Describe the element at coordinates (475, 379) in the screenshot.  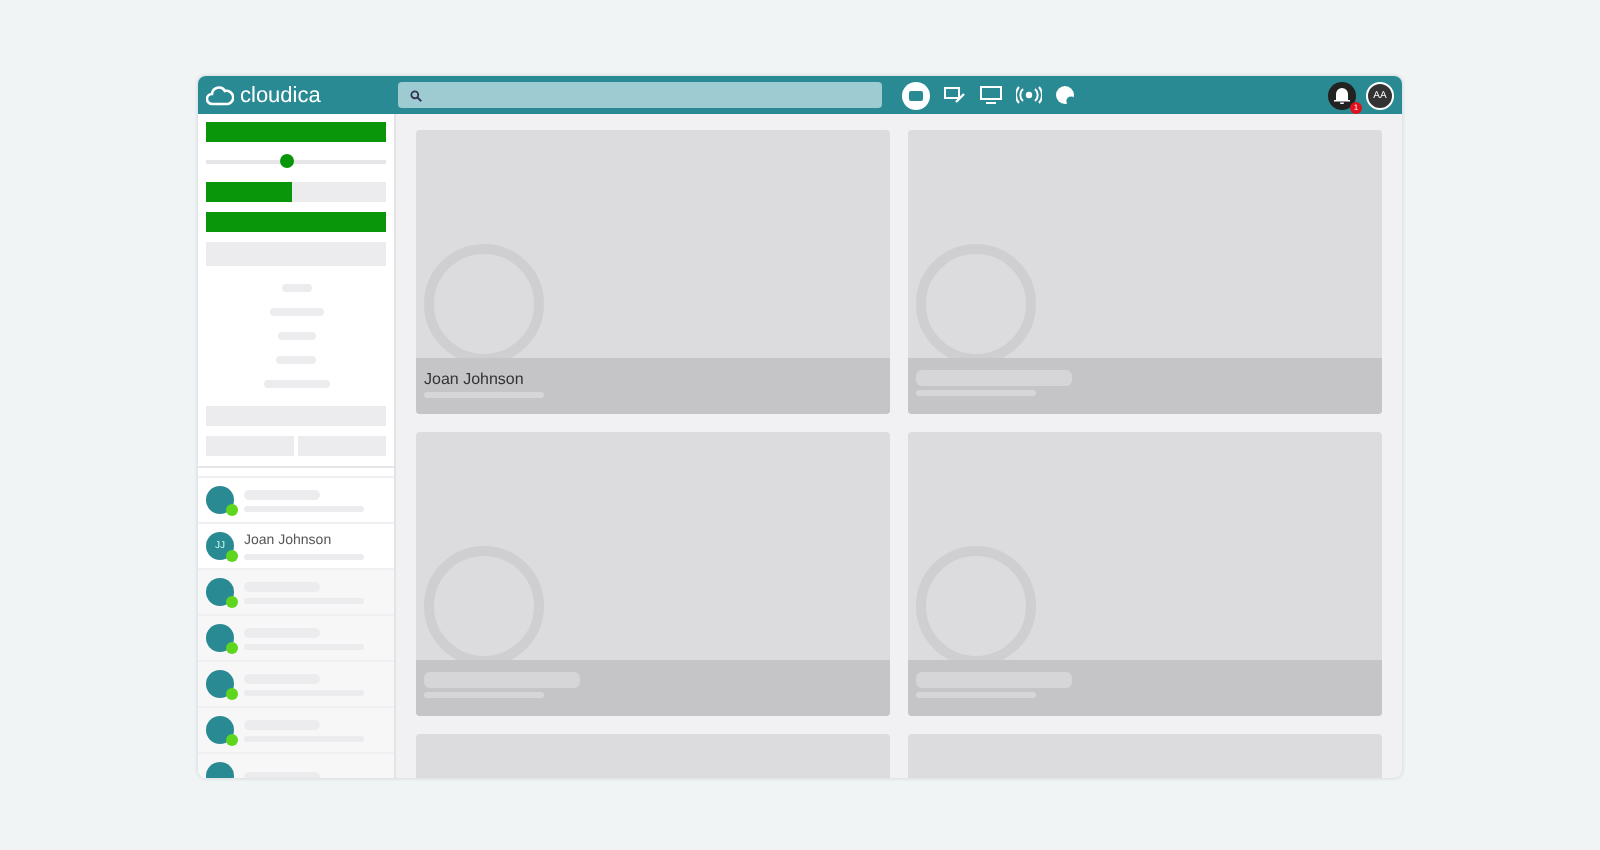
I see `participant-name: Joan Johnson` at that location.